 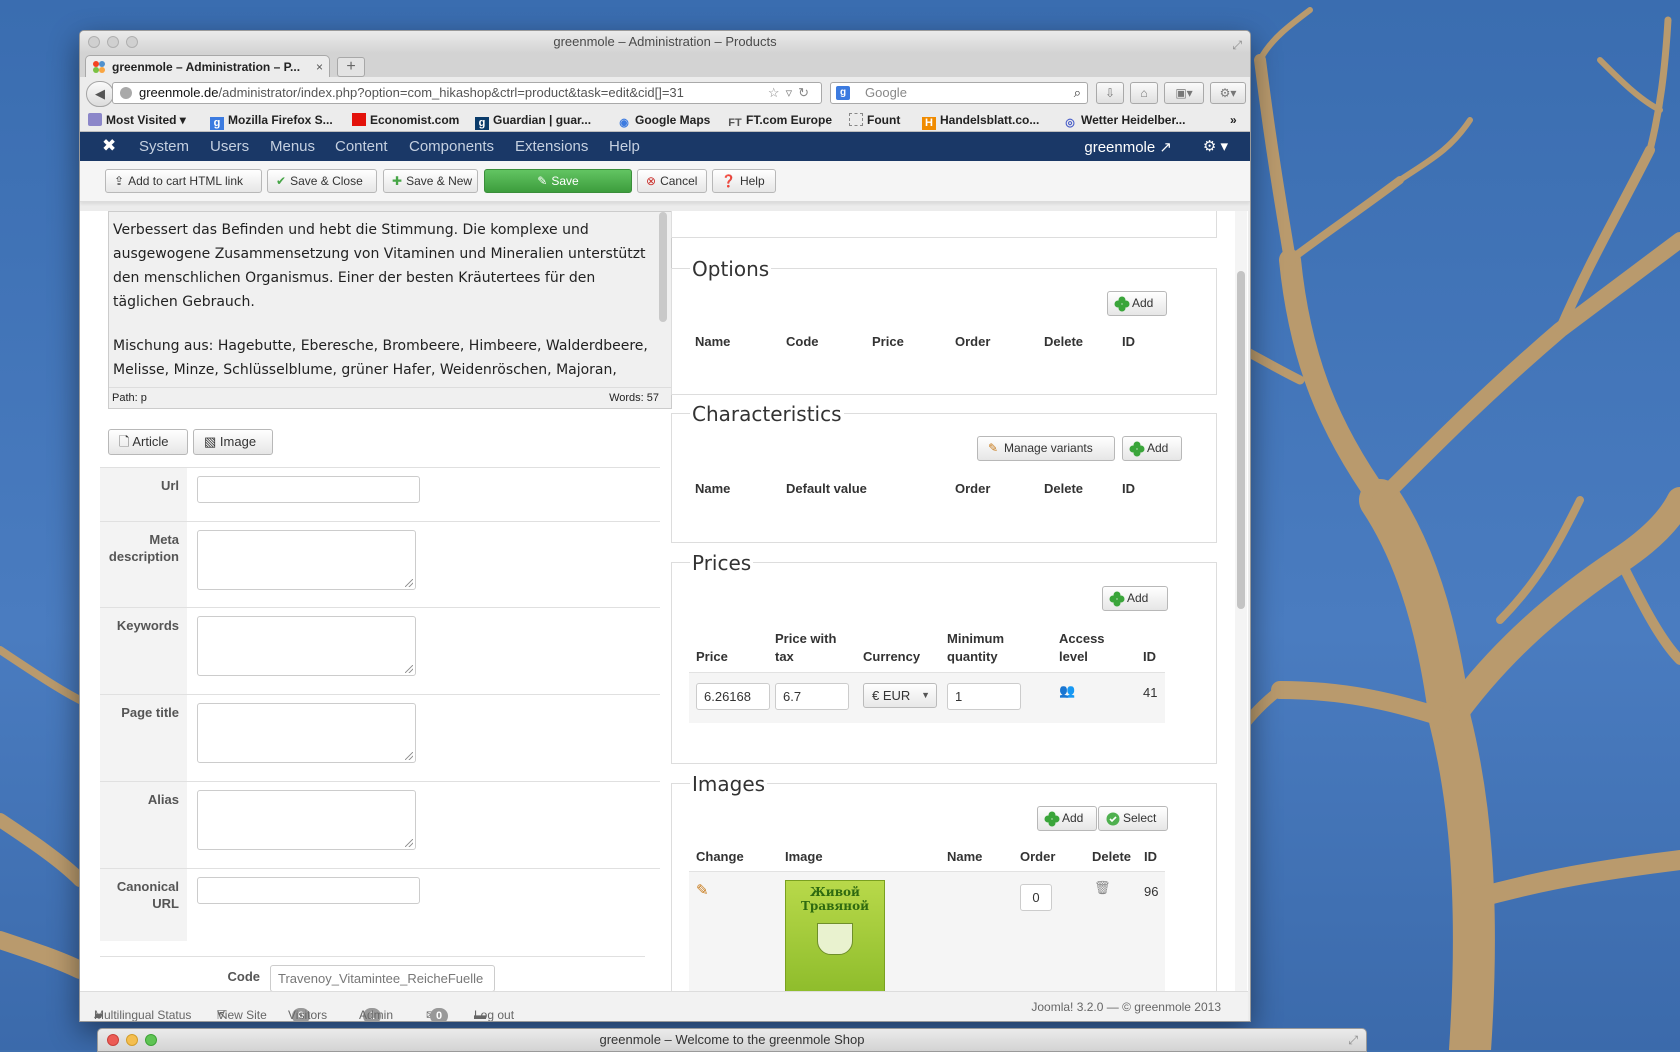 What do you see at coordinates (812, 696) in the screenshot?
I see `price-with-tax-input: 6.7` at bounding box center [812, 696].